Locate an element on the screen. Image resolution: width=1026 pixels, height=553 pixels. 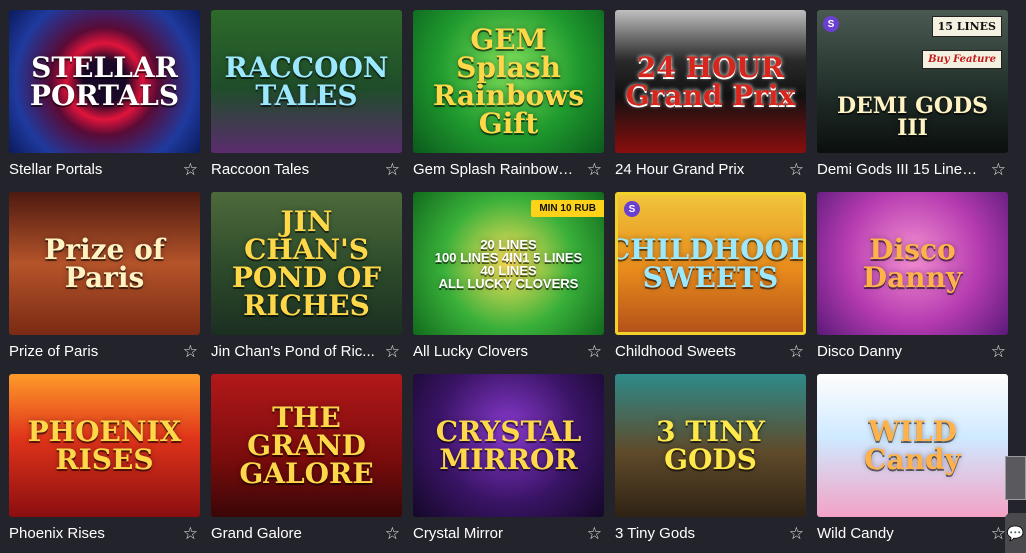
game-title: Stellar Portals is located at coordinates (55, 169).